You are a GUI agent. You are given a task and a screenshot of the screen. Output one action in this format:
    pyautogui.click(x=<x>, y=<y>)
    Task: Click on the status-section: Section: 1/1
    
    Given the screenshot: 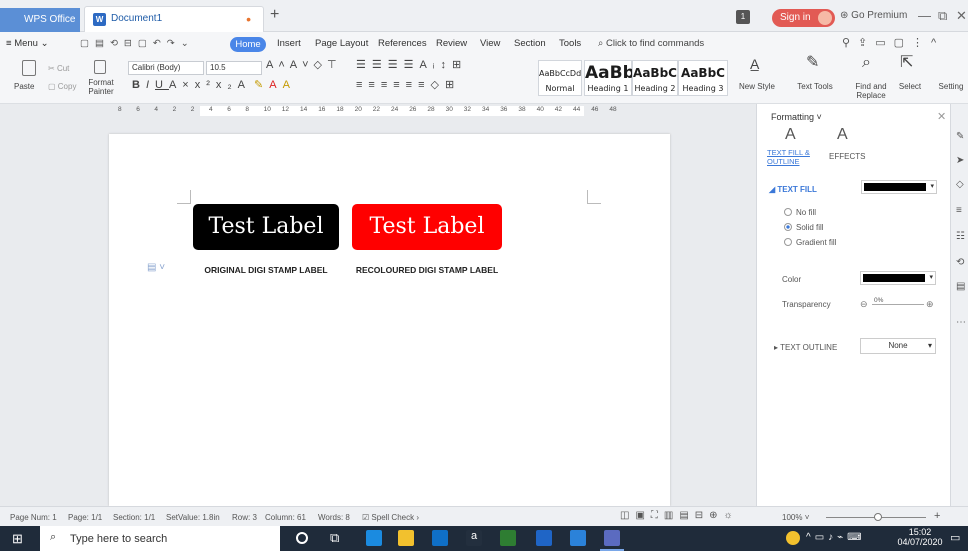 What is the action you would take?
    pyautogui.click(x=134, y=517)
    